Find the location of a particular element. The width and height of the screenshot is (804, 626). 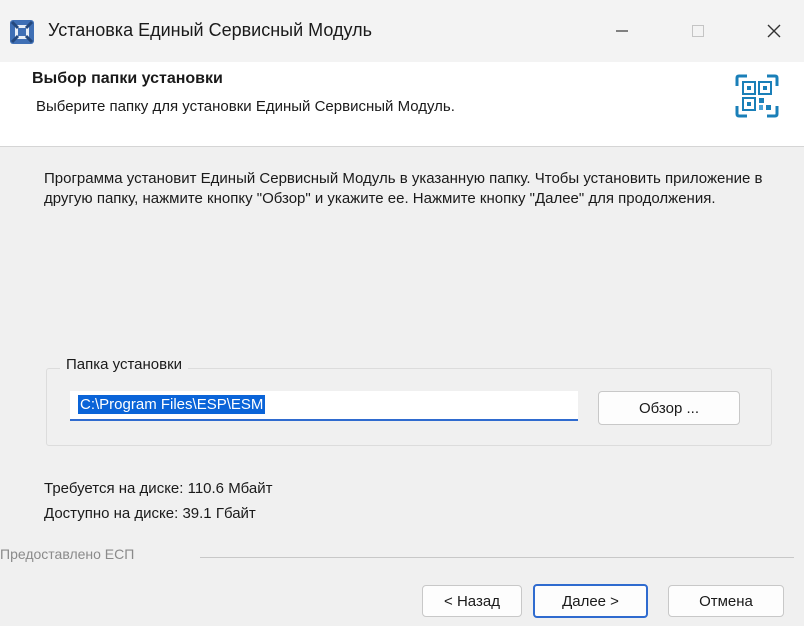

next-button: Далее > is located at coordinates (590, 601).